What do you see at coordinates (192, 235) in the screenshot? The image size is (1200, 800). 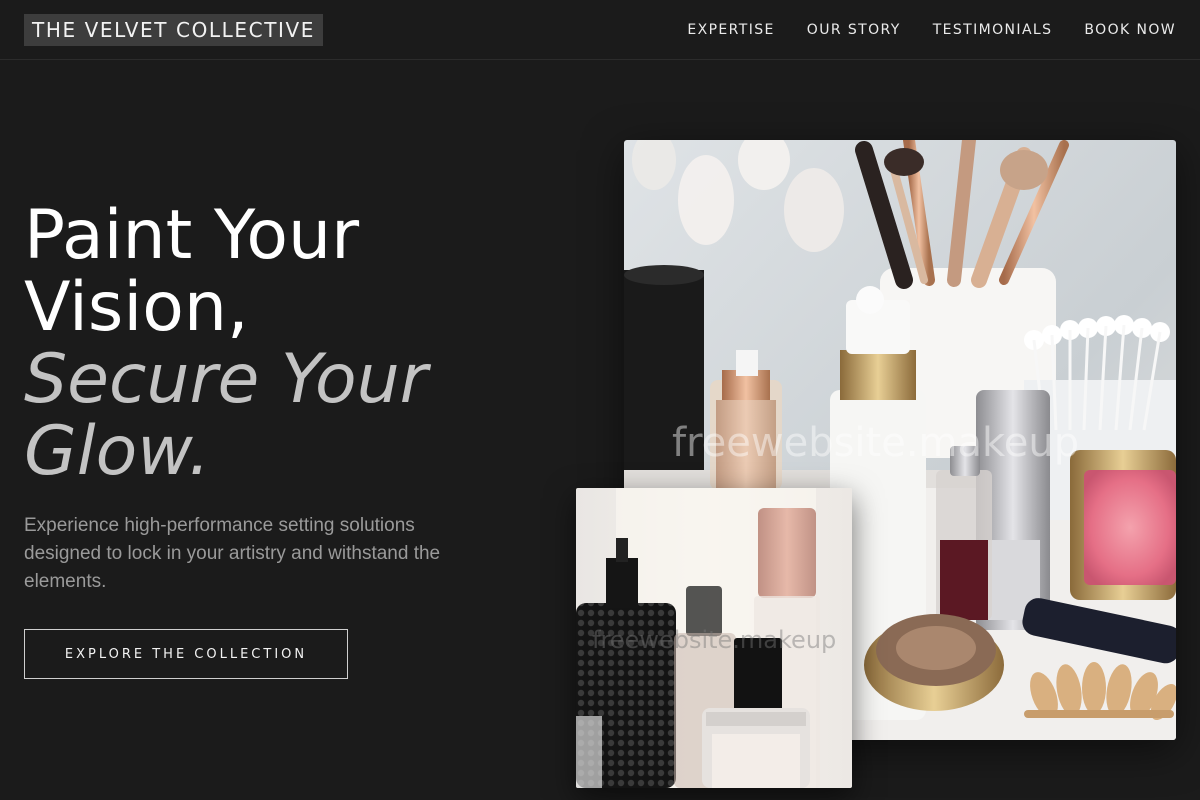 I see `headline-line-1: Paint Your` at bounding box center [192, 235].